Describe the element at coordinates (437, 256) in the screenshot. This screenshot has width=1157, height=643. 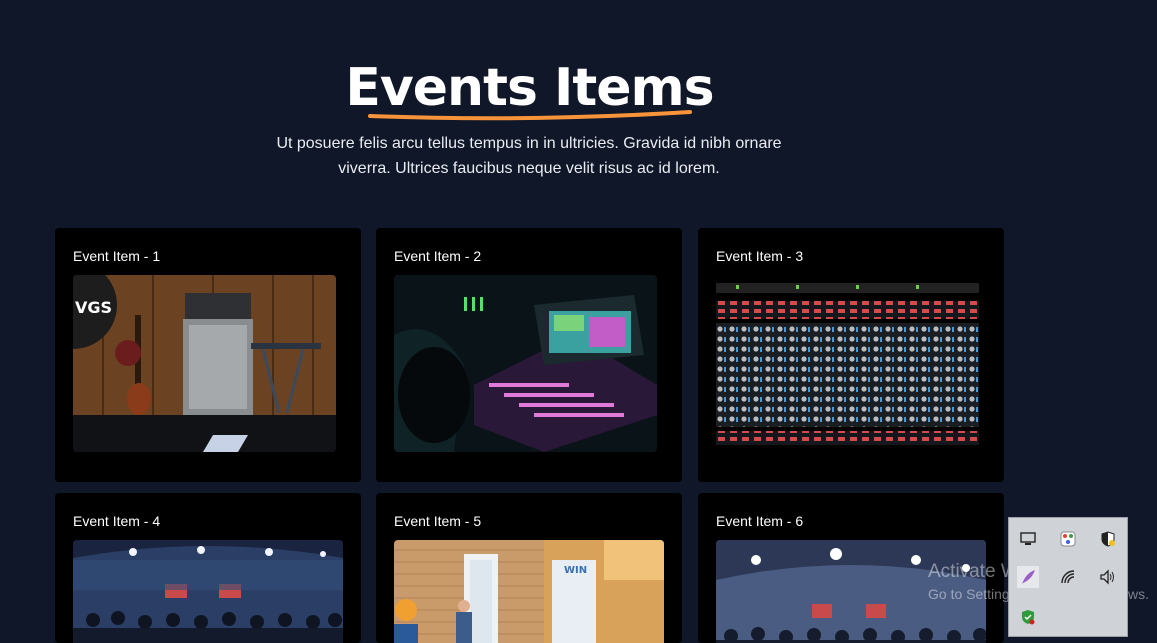
I see `event-card-title: Event Item - 2` at that location.